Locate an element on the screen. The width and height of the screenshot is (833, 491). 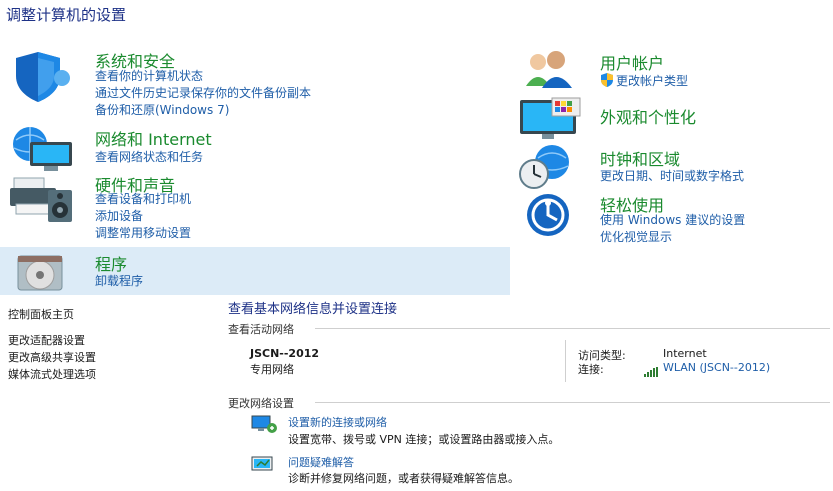
sidebar-control-panel-home: 控制面板主页 is located at coordinates (41, 314).